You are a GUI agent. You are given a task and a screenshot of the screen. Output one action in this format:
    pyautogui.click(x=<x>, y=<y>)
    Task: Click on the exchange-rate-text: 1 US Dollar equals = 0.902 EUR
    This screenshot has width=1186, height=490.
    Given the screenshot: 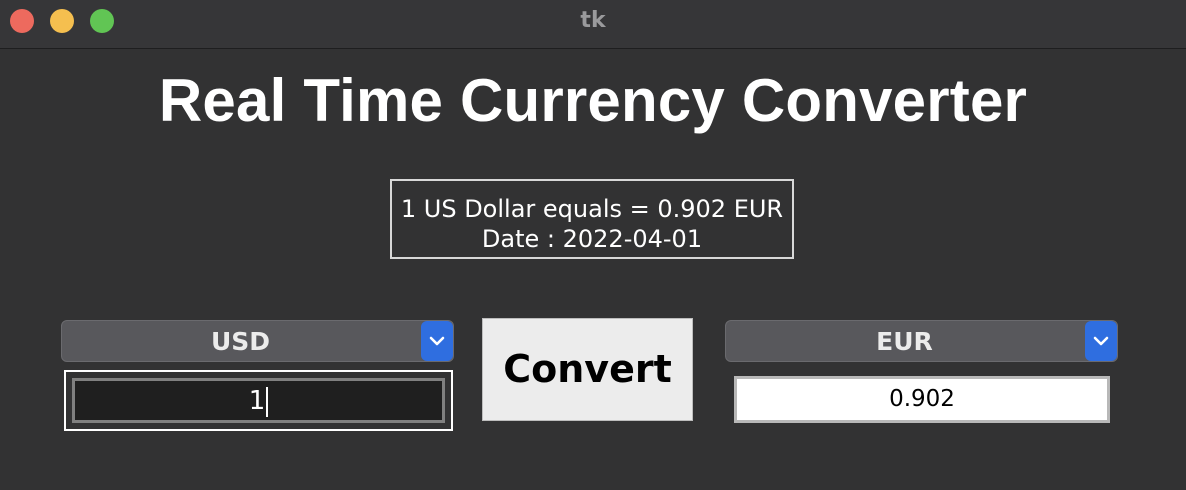 What is the action you would take?
    pyautogui.click(x=592, y=209)
    